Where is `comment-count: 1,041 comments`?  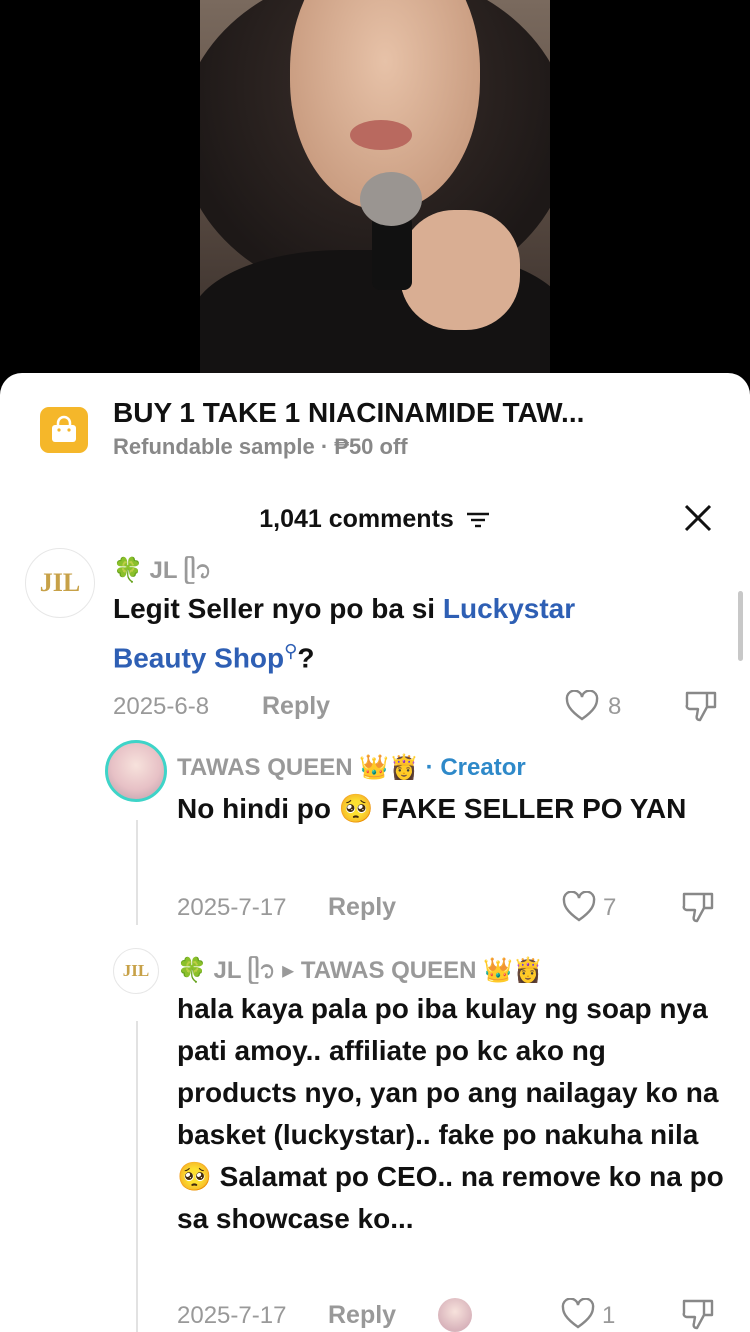
comment-count: 1,041 comments is located at coordinates (375, 519).